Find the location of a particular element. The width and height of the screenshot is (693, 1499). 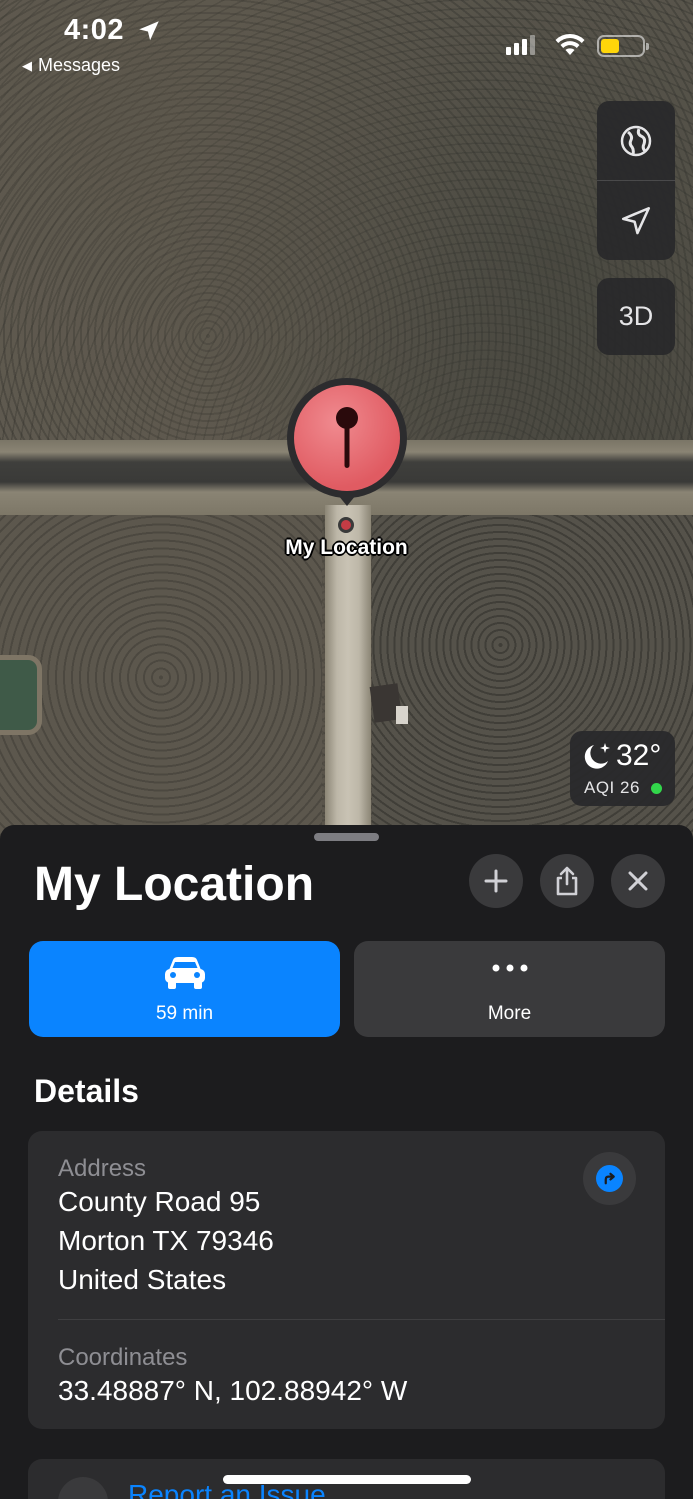

share-icon is located at coordinates (567, 881).